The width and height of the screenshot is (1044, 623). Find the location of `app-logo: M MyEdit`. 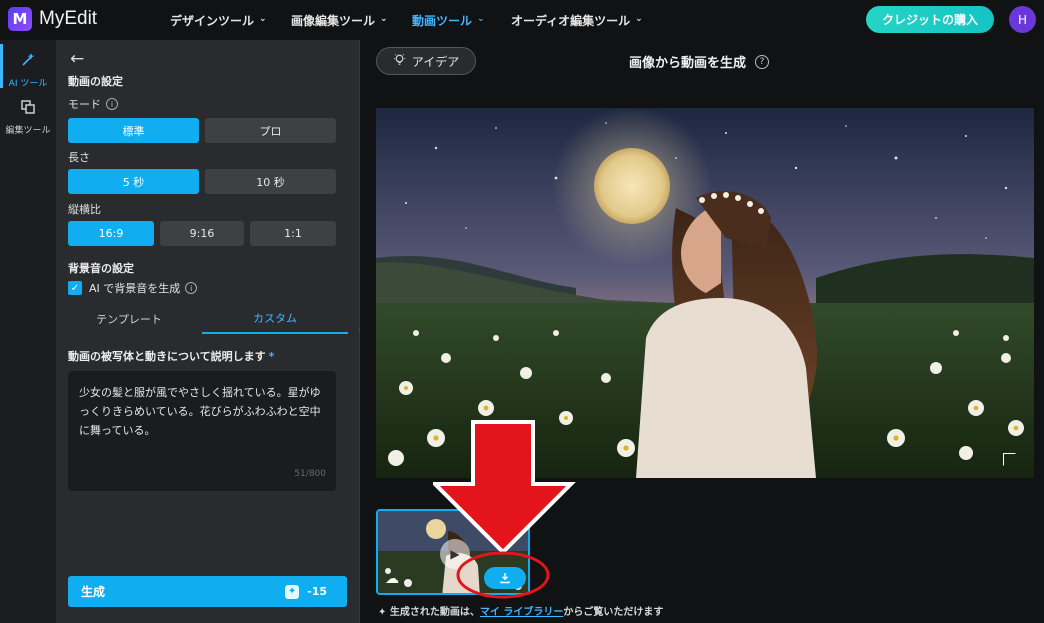

app-logo: M MyEdit is located at coordinates (52, 19).